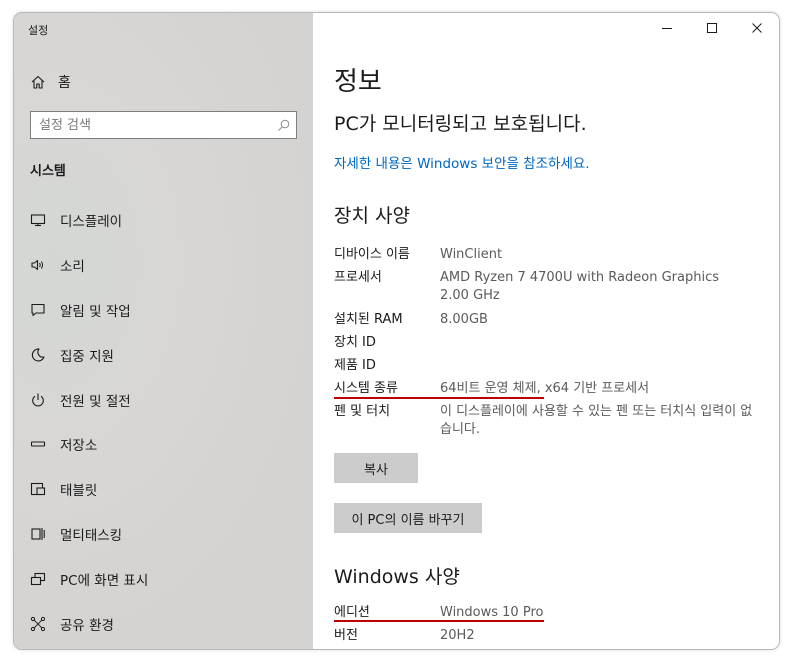 The height and width of the screenshot is (660, 791). I want to click on sidebar-item-label: PC에 화면 표시, so click(104, 580).